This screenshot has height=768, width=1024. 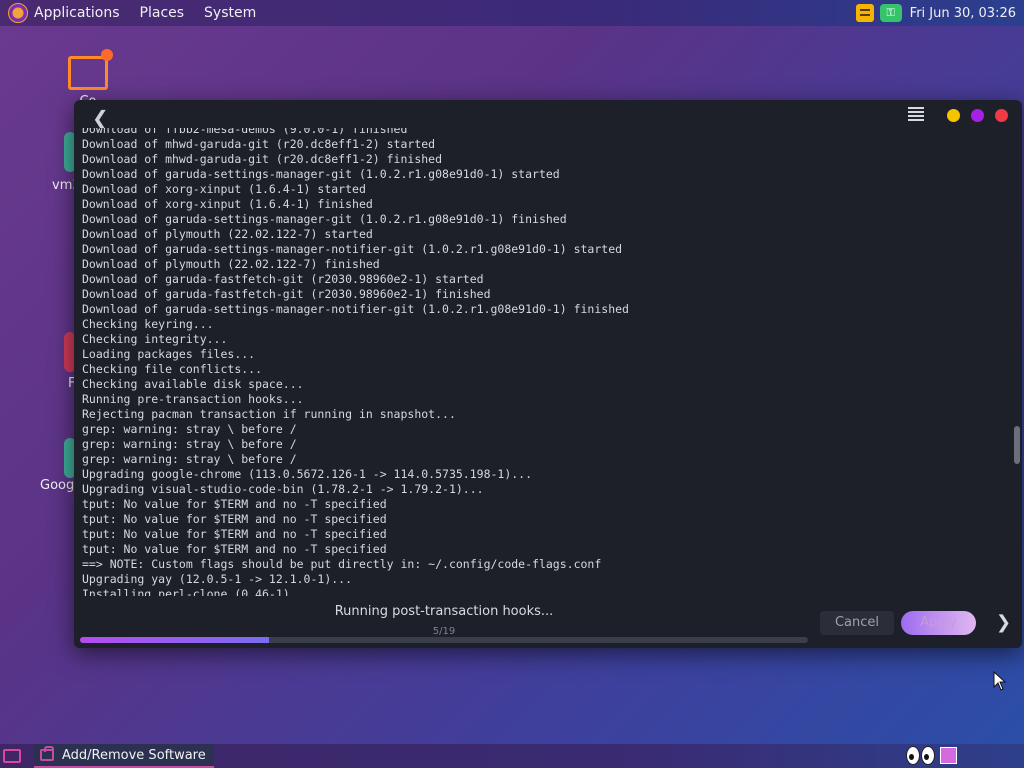 What do you see at coordinates (512, 756) in the screenshot?
I see `taskbar: Add/Remove Software` at bounding box center [512, 756].